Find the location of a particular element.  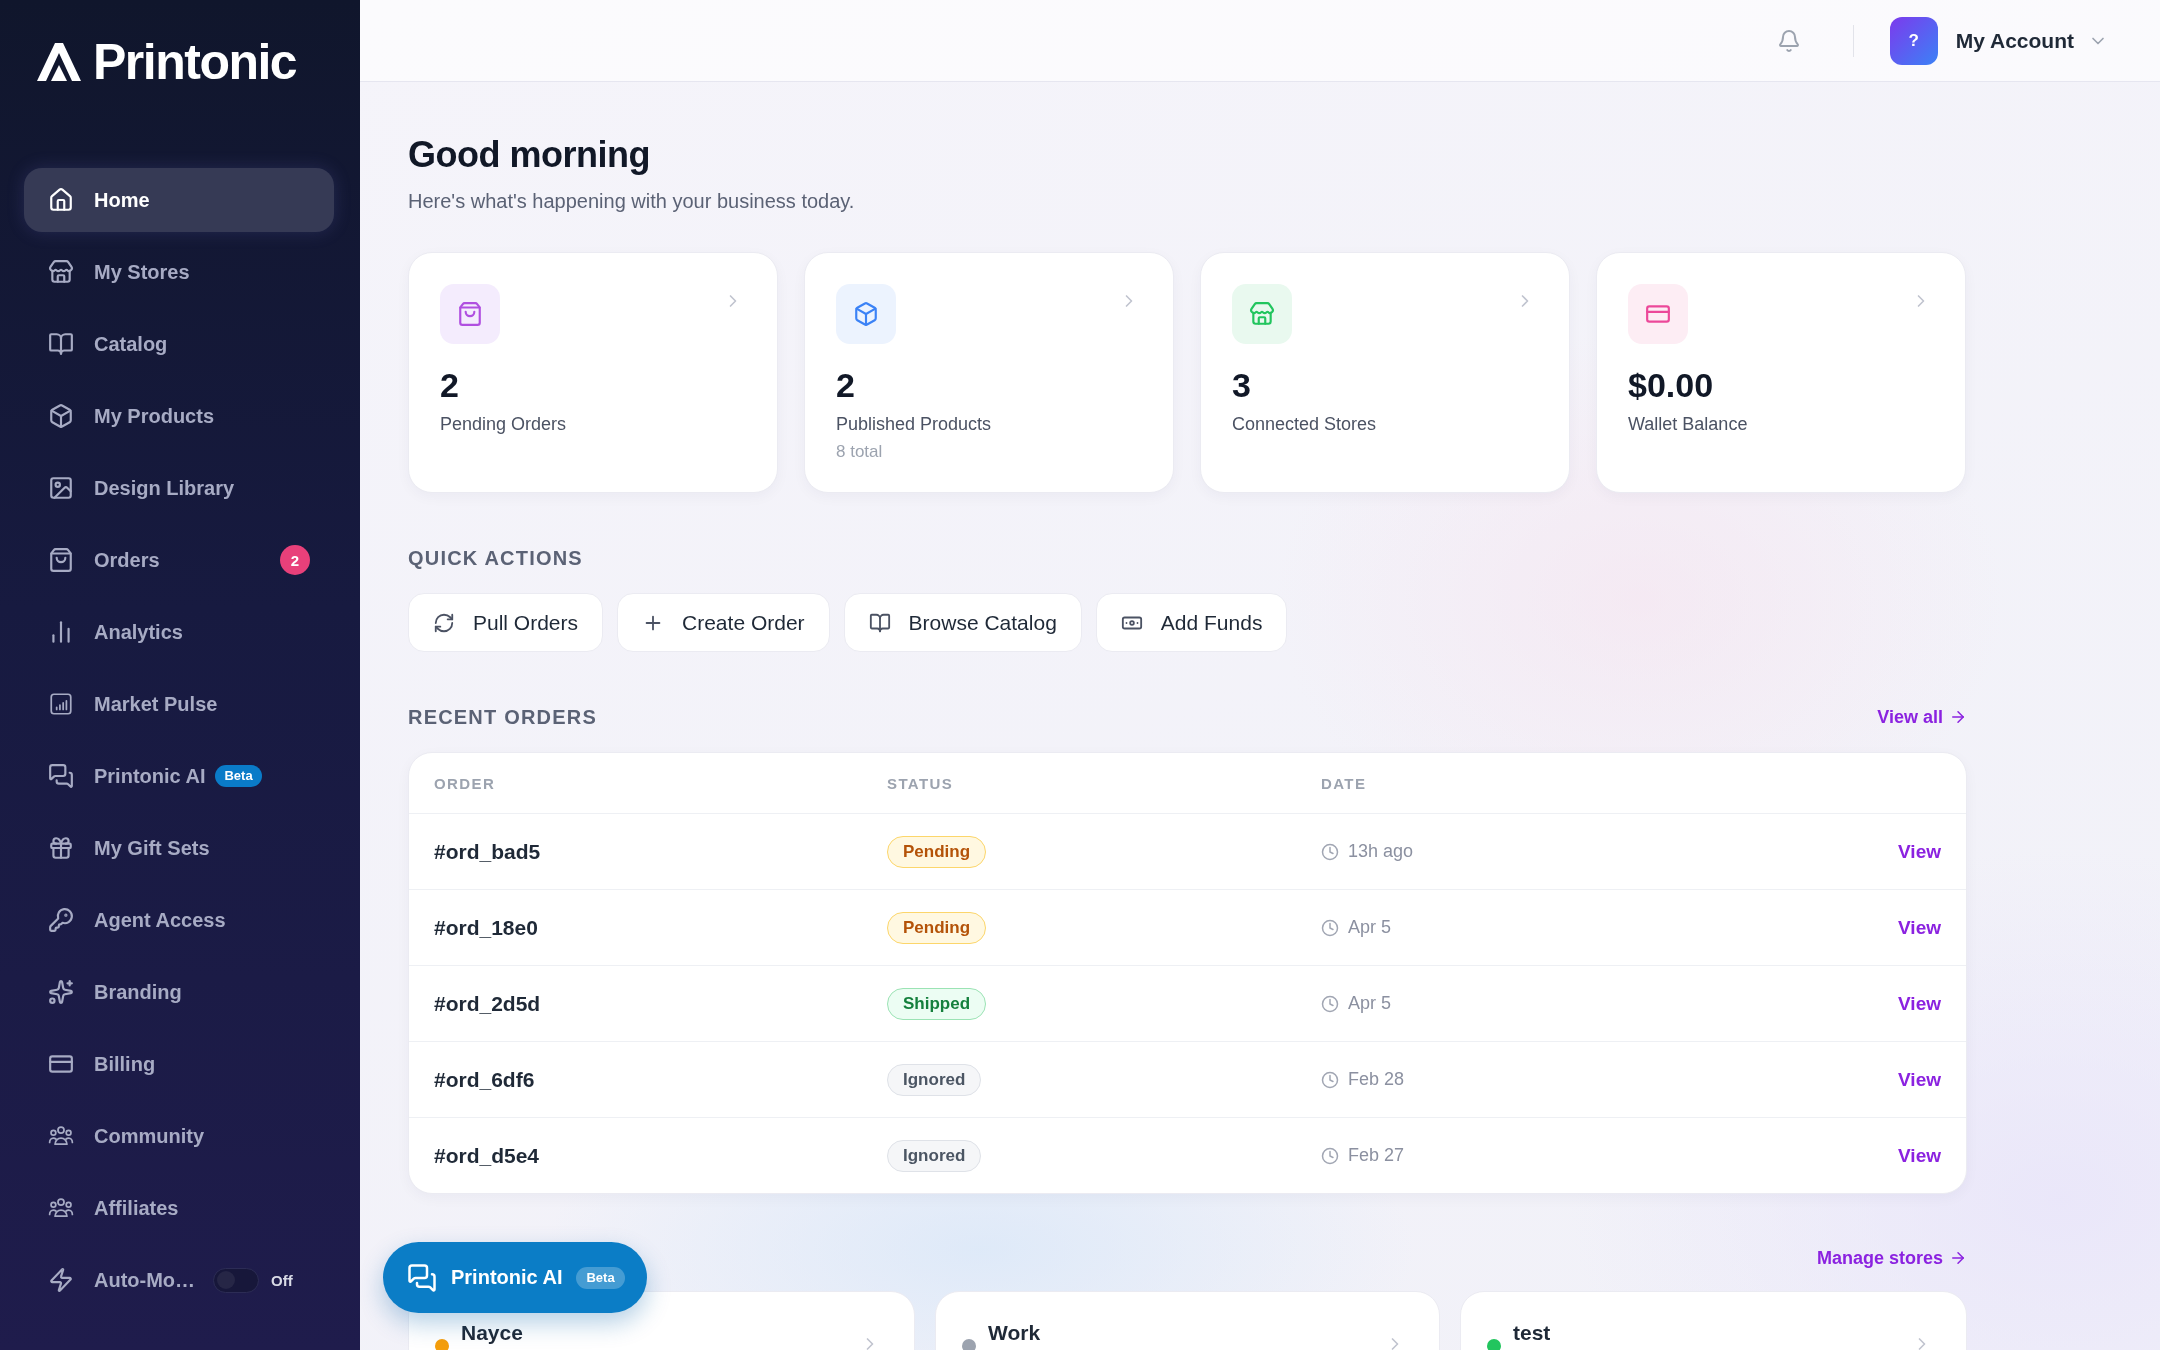

order-id: #ord_6df6 is located at coordinates (484, 1079).